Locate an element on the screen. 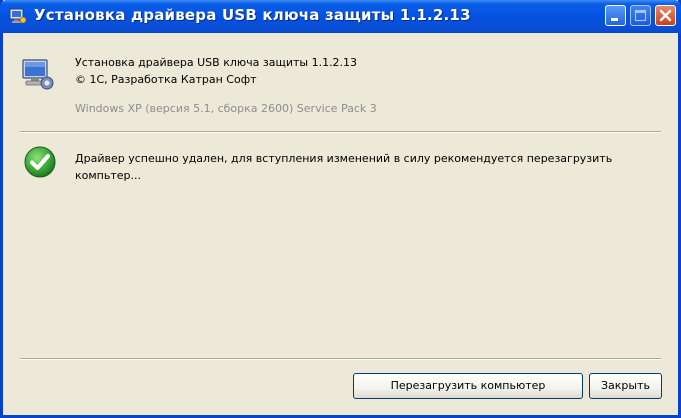 The height and width of the screenshot is (418, 681). minimize-icon is located at coordinates (614, 19).